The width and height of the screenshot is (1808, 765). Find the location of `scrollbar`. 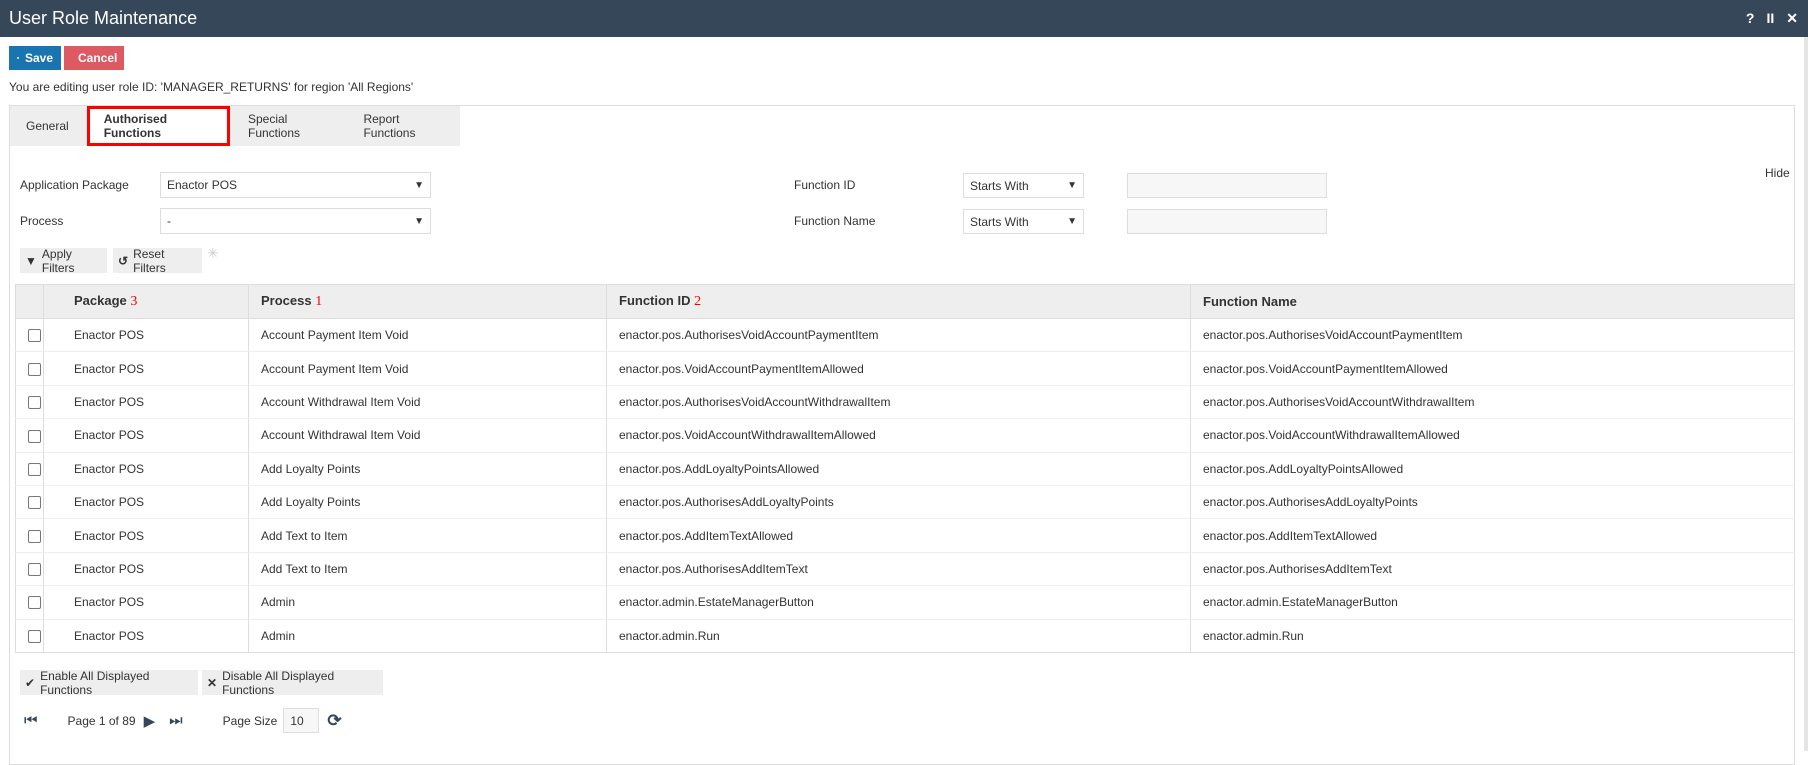

scrollbar is located at coordinates (1806, 394).